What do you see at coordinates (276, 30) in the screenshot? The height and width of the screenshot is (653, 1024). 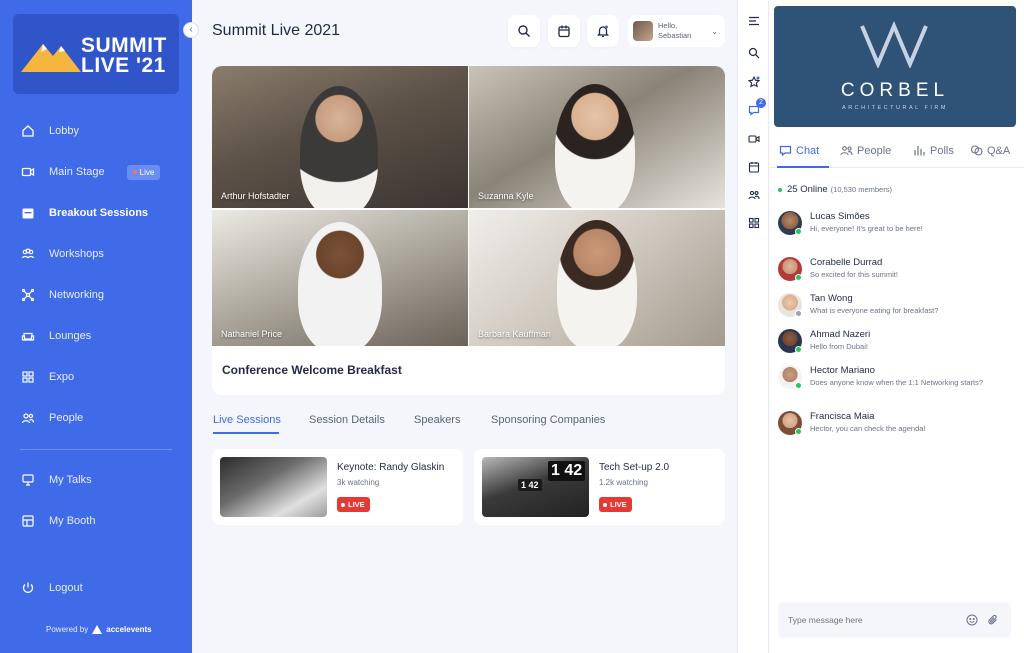 I see `page-title: Summit Live 2021` at bounding box center [276, 30].